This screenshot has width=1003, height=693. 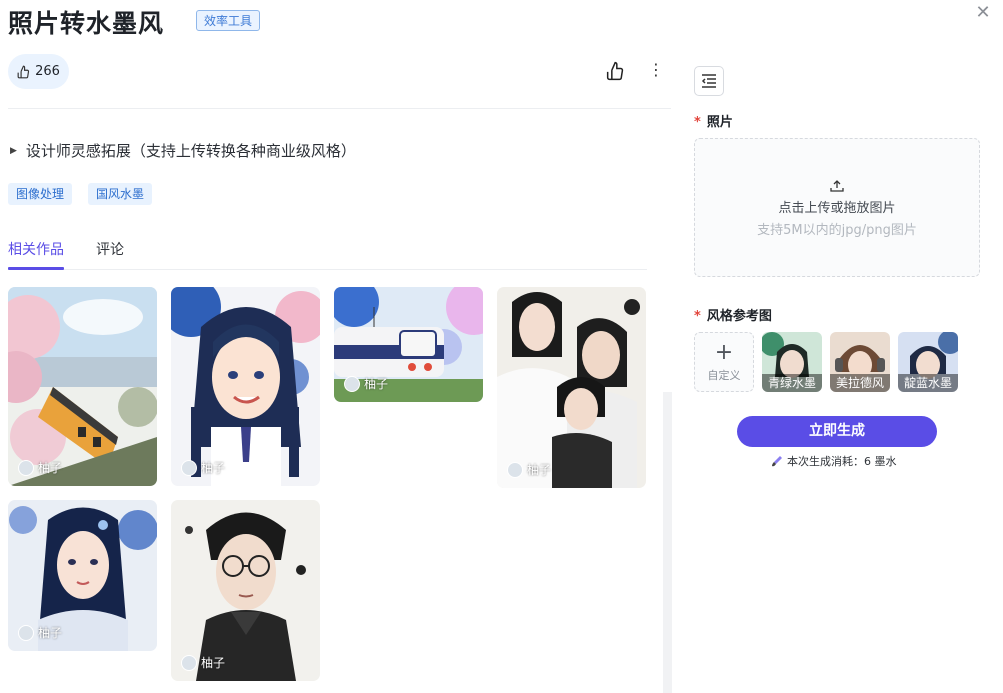 I want to click on description-text: 设计师灵感拓展（支持上传转换各种商业级风格）, so click(x=190, y=151).